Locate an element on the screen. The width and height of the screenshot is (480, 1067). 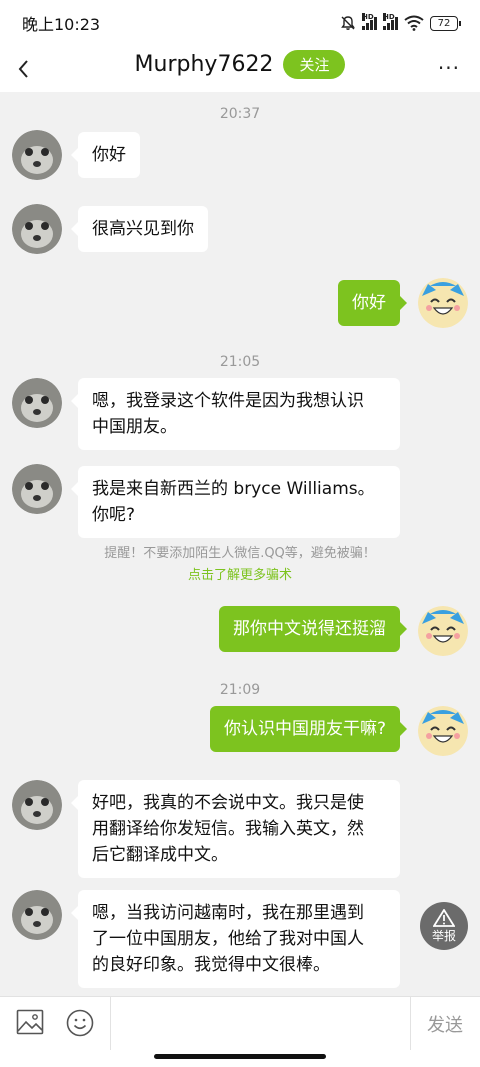
timestamp: 21:09 is located at coordinates (240, 690).